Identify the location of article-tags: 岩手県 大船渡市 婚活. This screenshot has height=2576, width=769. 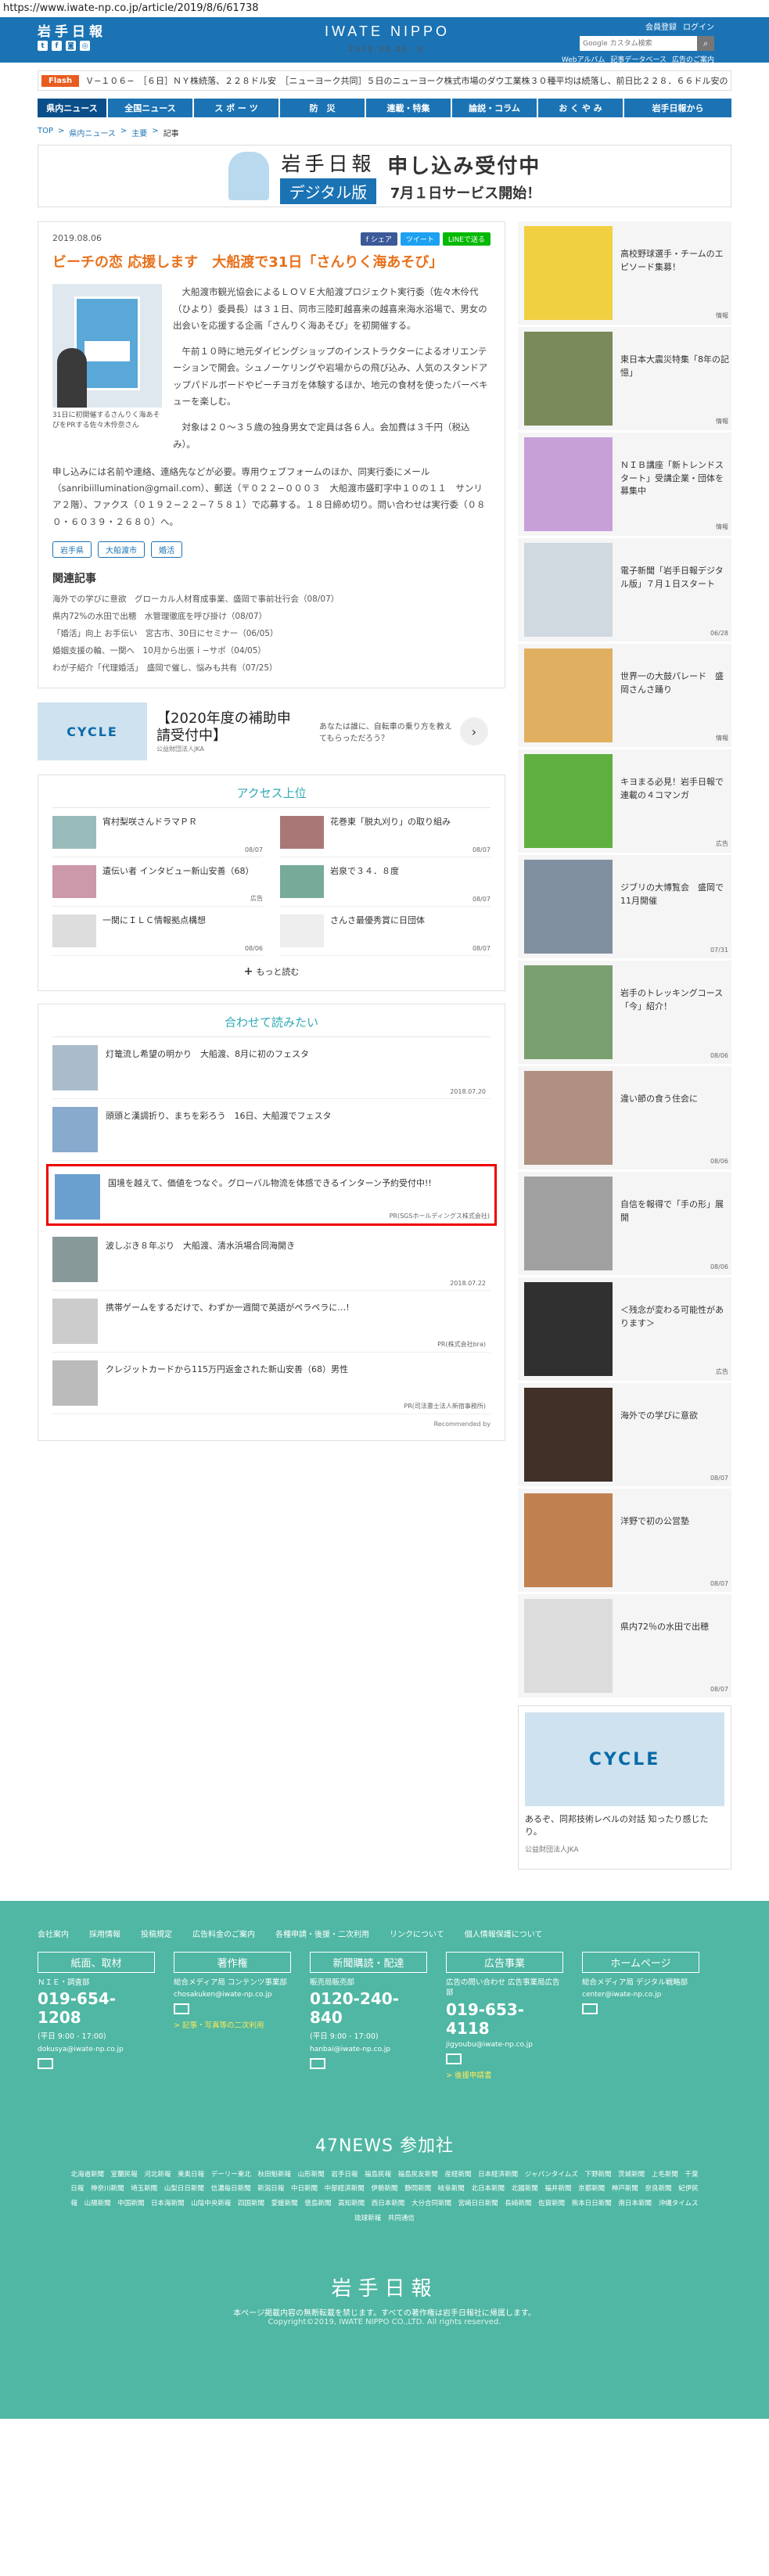
(271, 549).